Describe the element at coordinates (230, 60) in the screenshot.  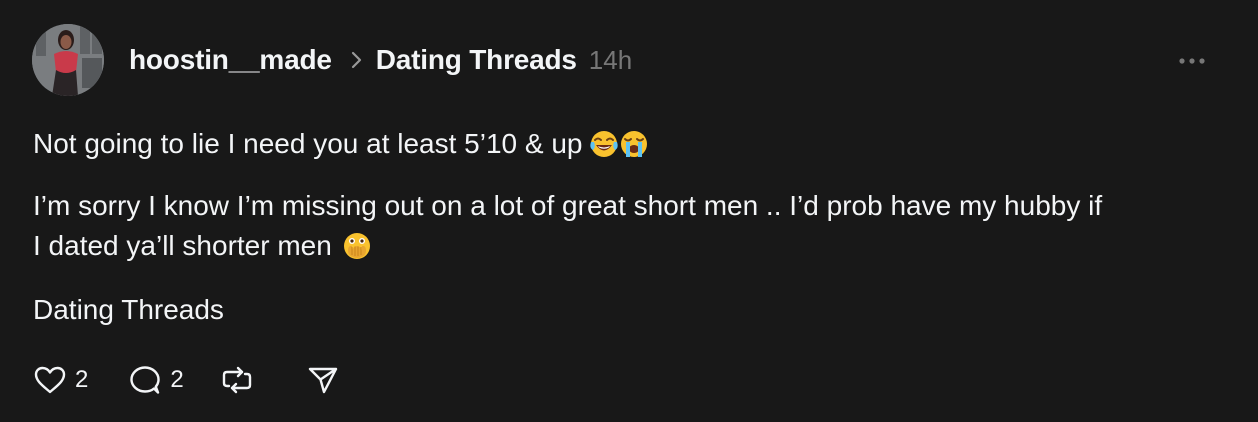
I see `author-username: hoostin__made` at that location.